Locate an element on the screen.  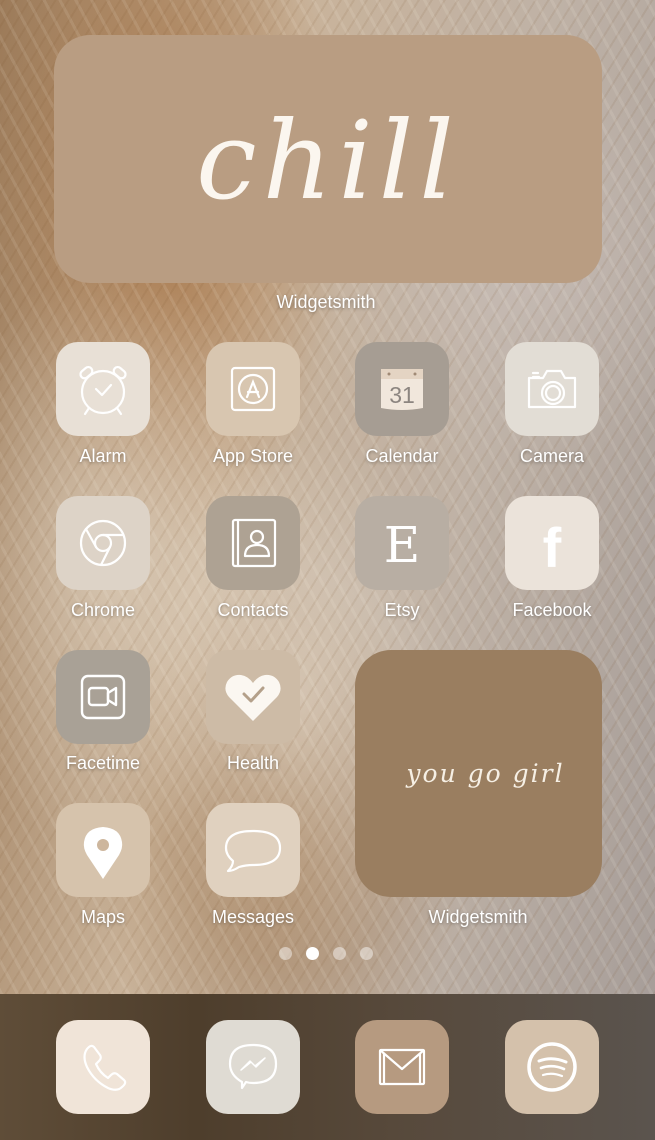
mail-envelope-icon is located at coordinates (402, 1067).